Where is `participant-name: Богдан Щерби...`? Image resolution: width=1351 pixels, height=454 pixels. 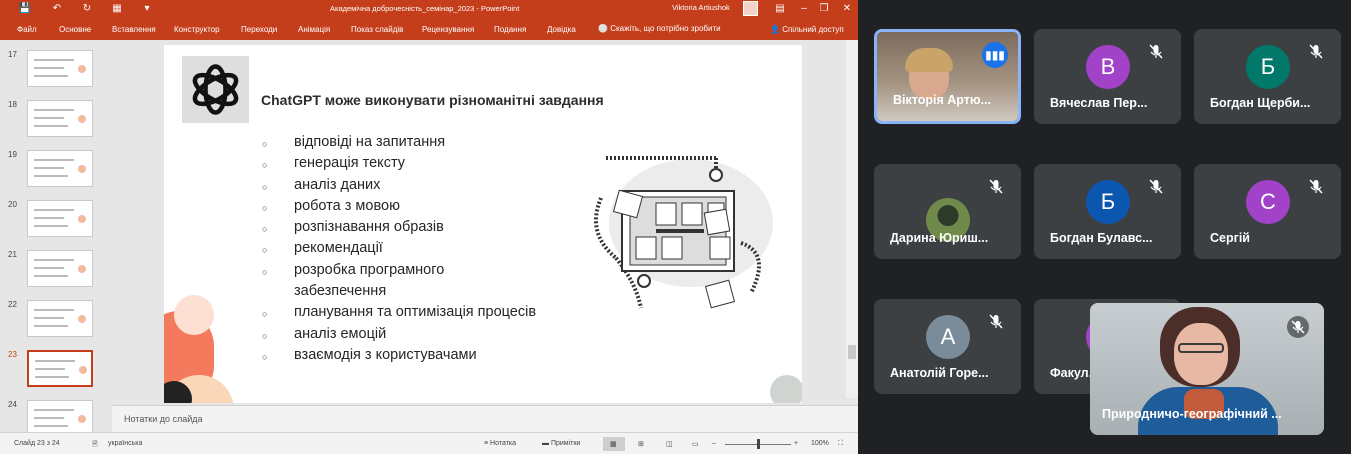 participant-name: Богдан Щерби... is located at coordinates (1260, 103).